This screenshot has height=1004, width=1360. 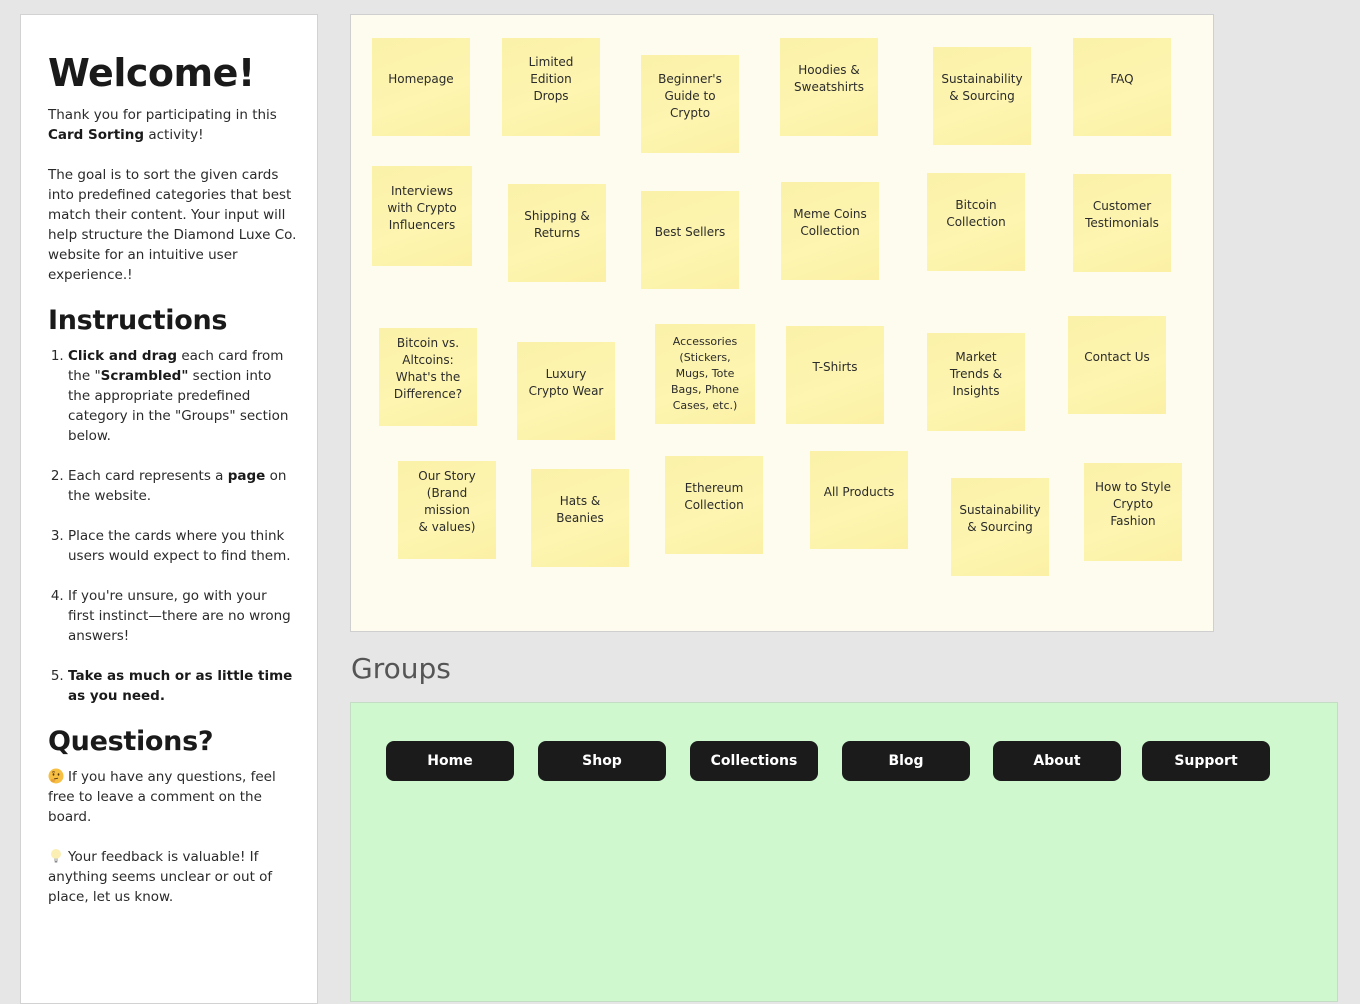 I want to click on card-label: Interviews with Crypto Influencers, so click(x=422, y=207).